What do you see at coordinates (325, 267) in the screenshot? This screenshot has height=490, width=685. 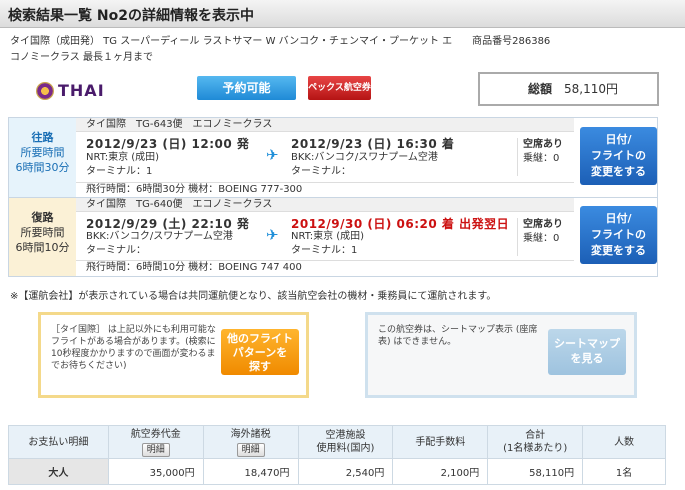 I see `return-flight-footer: 飛行時間：6時間10分 機材：BOEING 747 400` at bounding box center [325, 267].